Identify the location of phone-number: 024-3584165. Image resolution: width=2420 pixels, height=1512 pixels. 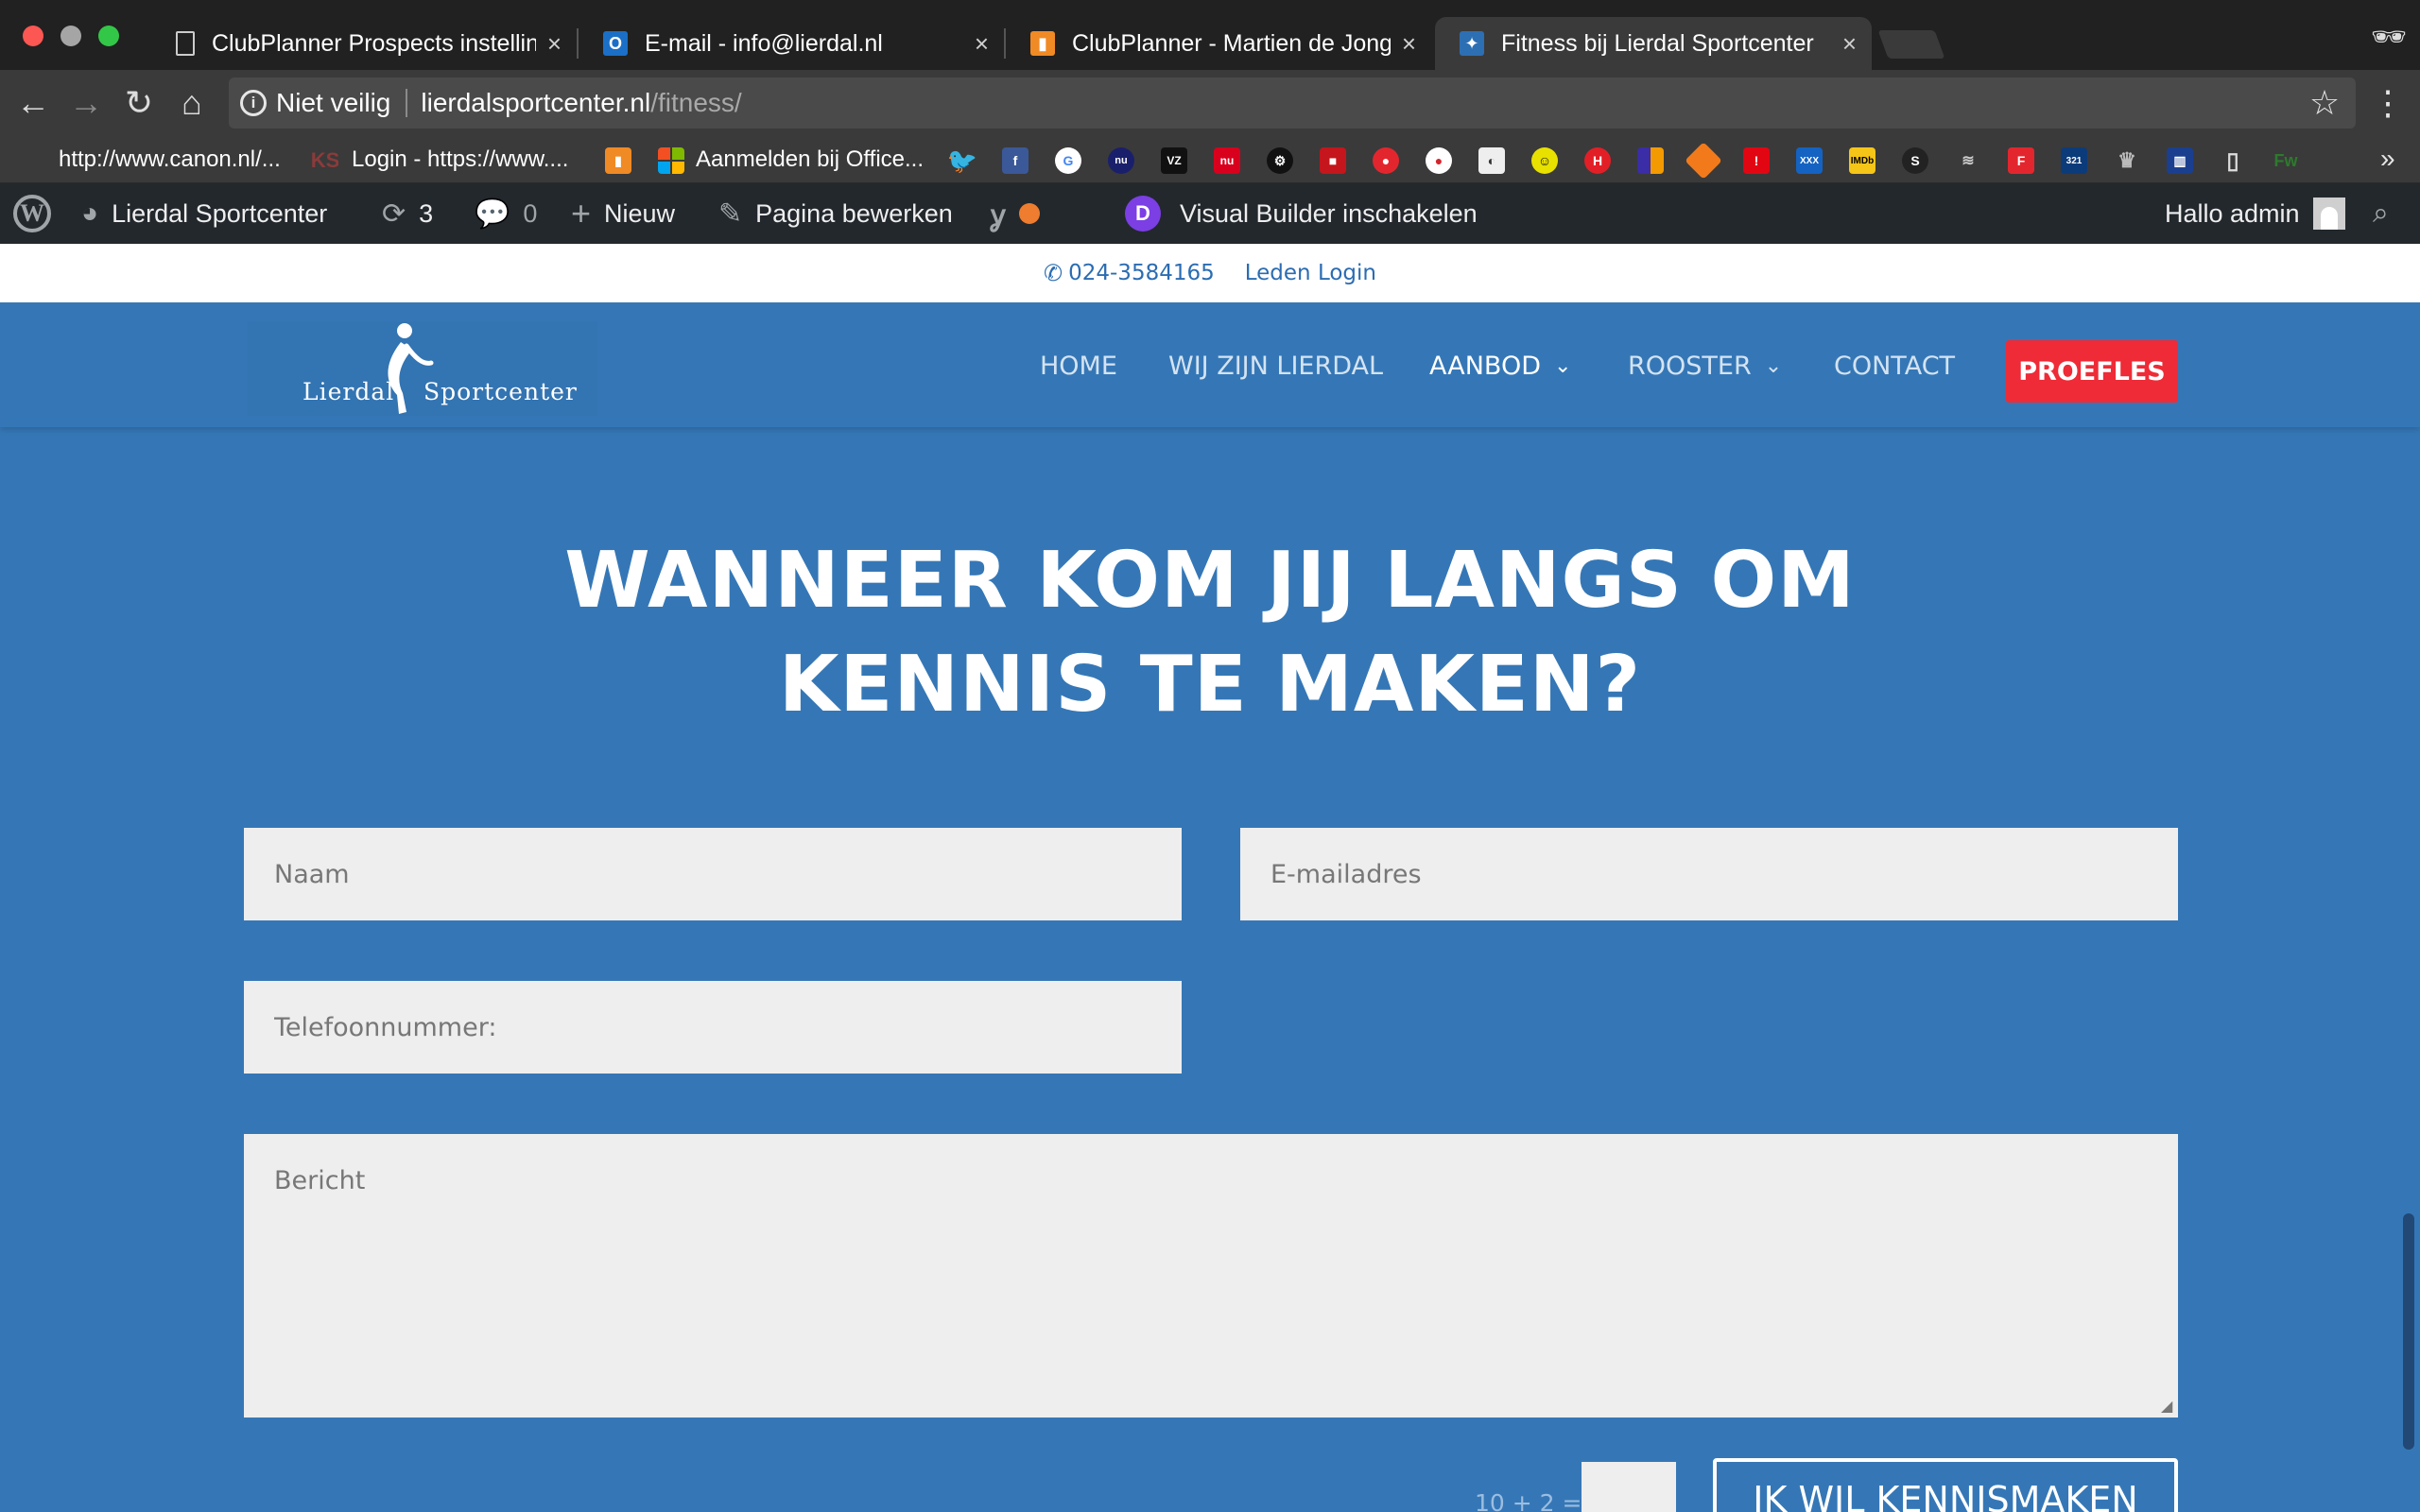
(1141, 273).